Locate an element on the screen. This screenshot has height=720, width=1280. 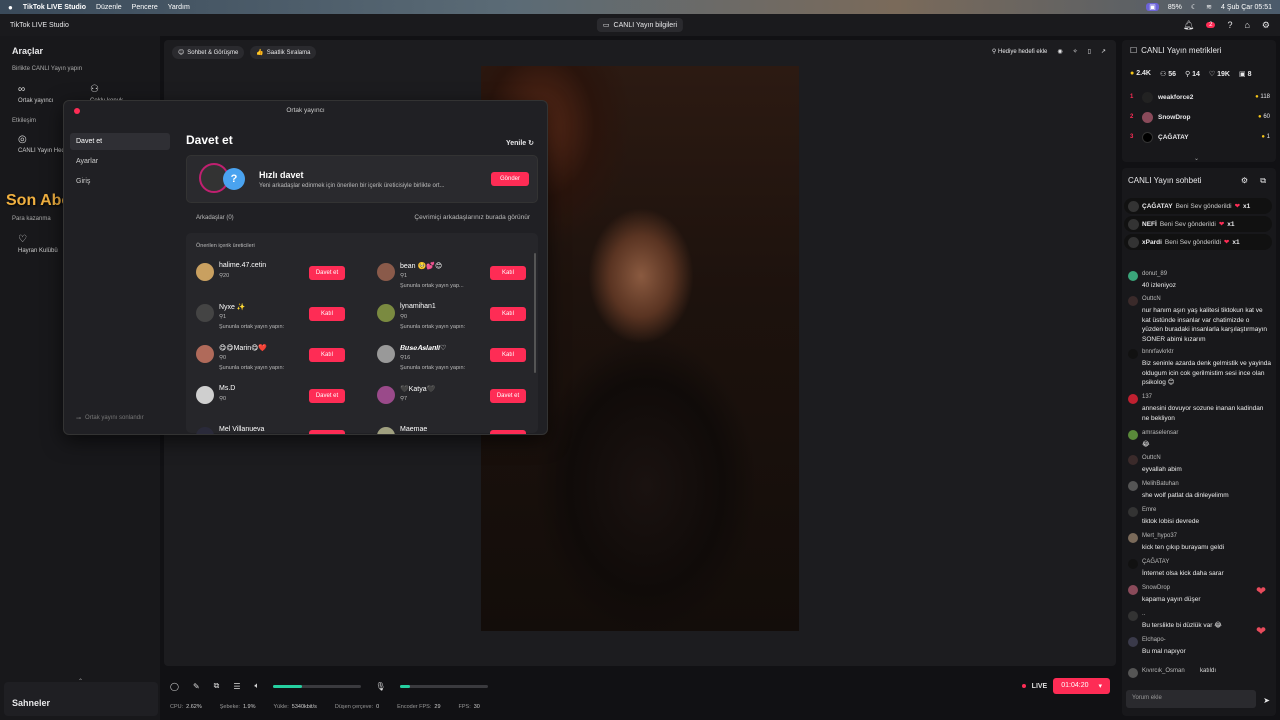
metrics-stats: ● 2.4K ⚇ 56 ⚲ 14 ♡ 19K ▣ 8 is located at coordinates (1190, 74).